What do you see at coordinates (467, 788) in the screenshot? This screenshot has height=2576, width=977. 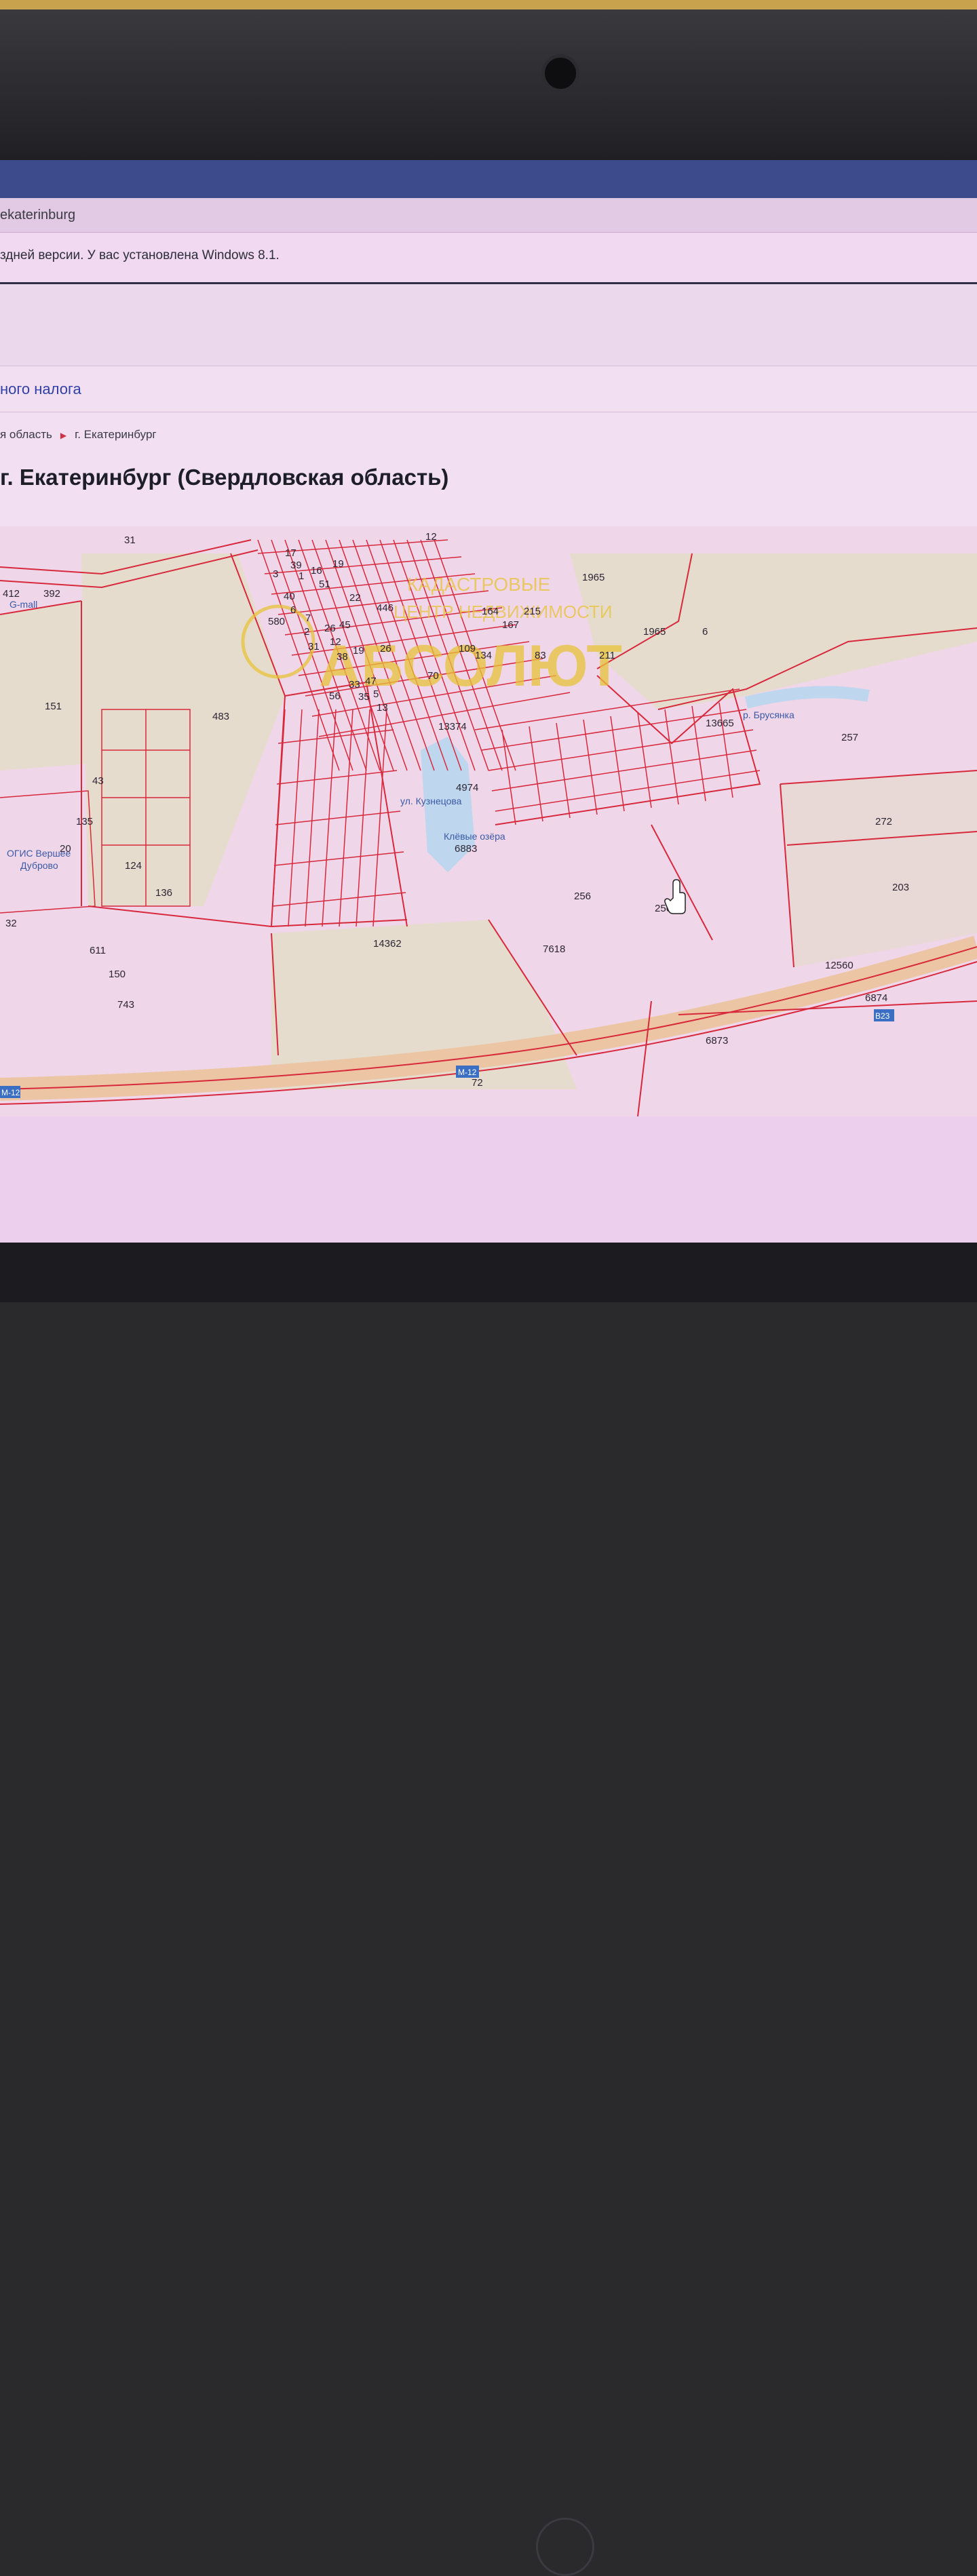 I see `parcel-label: 4974` at bounding box center [467, 788].